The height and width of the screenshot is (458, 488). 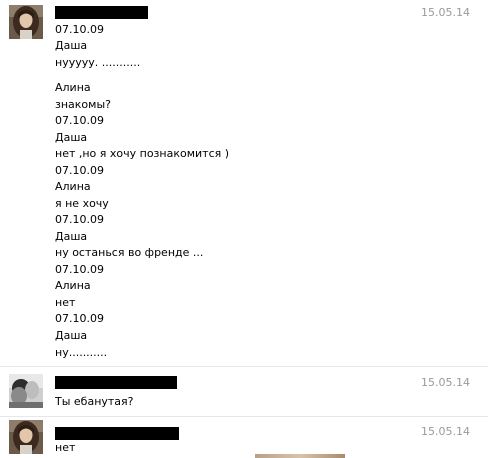 I want to click on message-line: нет ,но я хочу познакомится ), so click(x=142, y=153).